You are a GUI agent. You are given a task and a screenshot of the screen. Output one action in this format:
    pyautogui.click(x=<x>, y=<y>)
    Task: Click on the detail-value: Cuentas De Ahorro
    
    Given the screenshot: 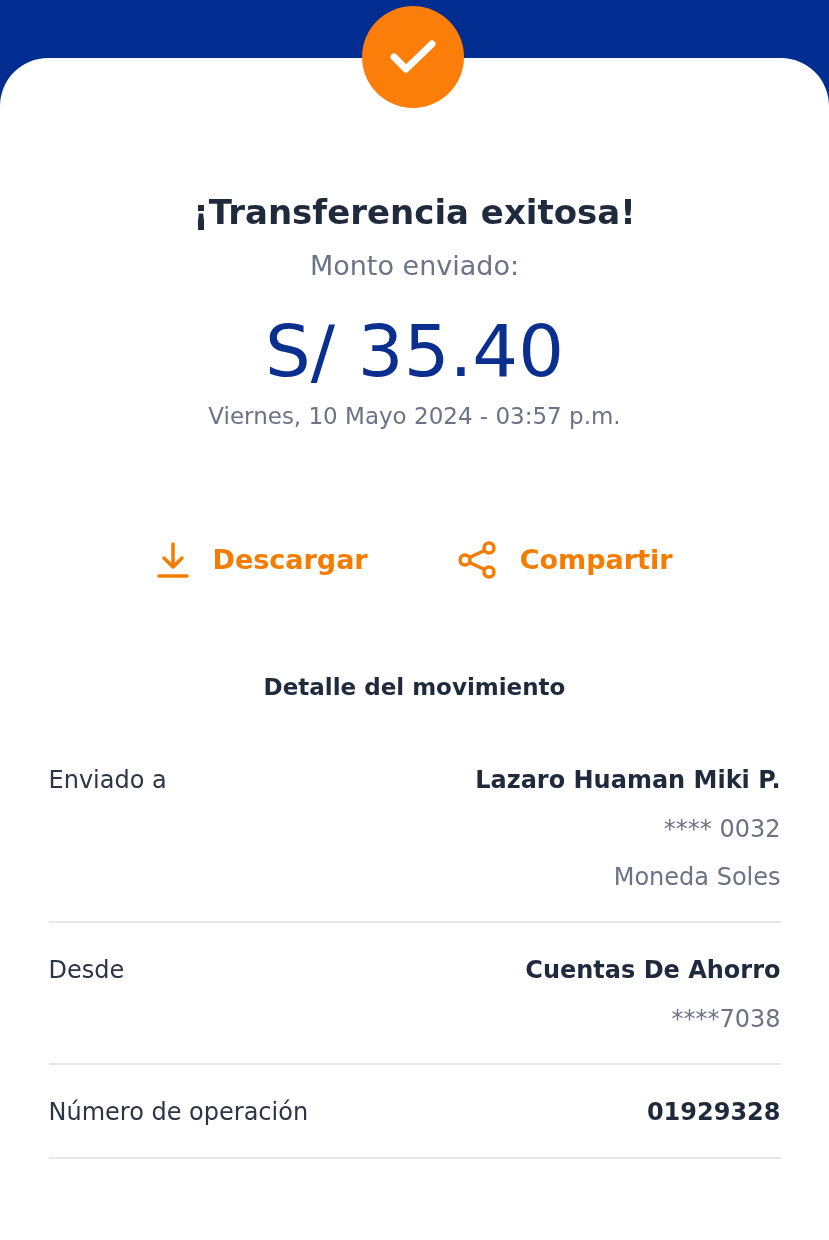 What is the action you would take?
    pyautogui.click(x=653, y=970)
    